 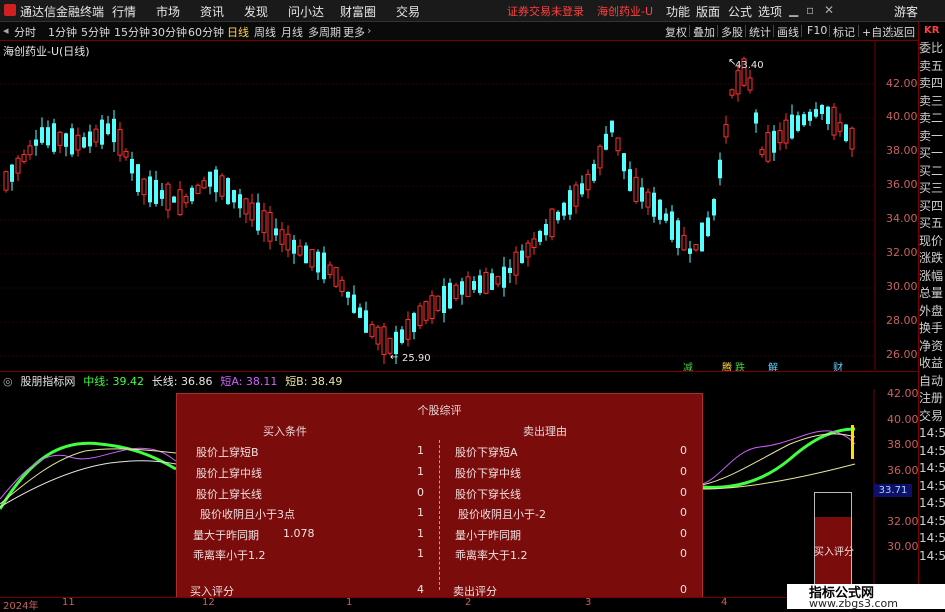 What do you see at coordinates (704, 32) in the screenshot?
I see `tool-overlay: 叠加` at bounding box center [704, 32].